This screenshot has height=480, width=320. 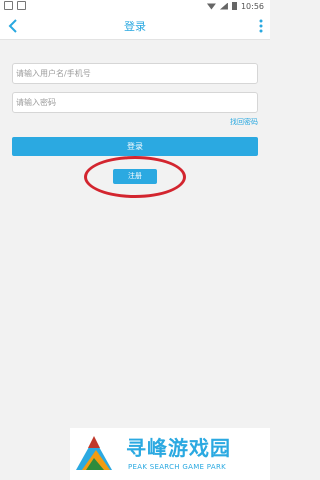 What do you see at coordinates (15, 5) in the screenshot?
I see `notification-icons` at bounding box center [15, 5].